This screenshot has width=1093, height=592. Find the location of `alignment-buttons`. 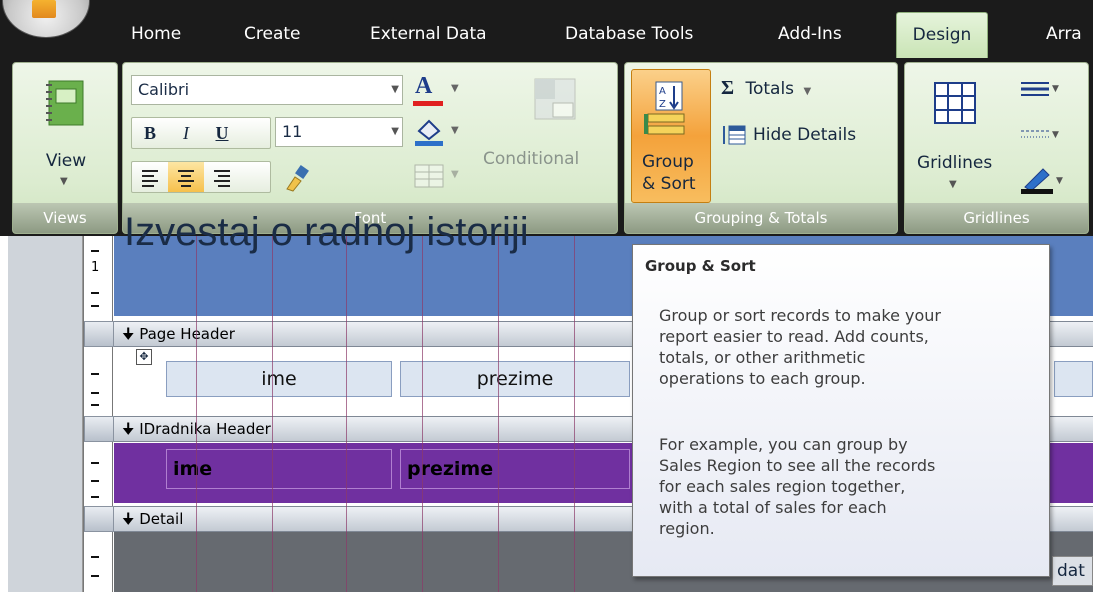

alignment-buttons is located at coordinates (201, 177).